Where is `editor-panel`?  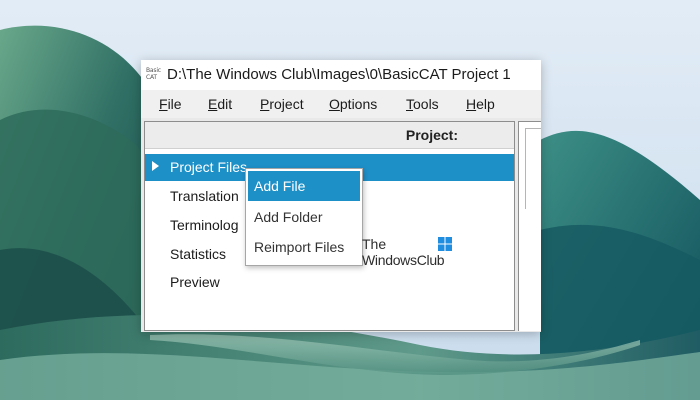
editor-panel is located at coordinates (529, 226).